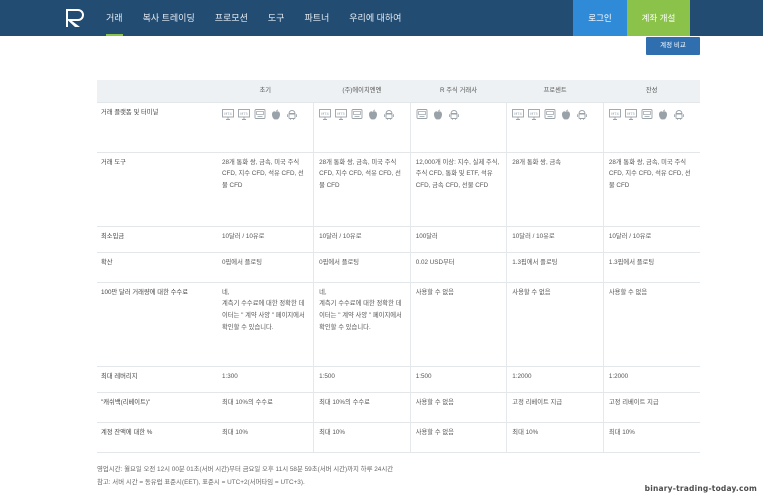 This screenshot has width=763, height=500. What do you see at coordinates (157, 407) in the screenshot?
I see `row-label: "캐쉬백(리베이트)"` at bounding box center [157, 407].